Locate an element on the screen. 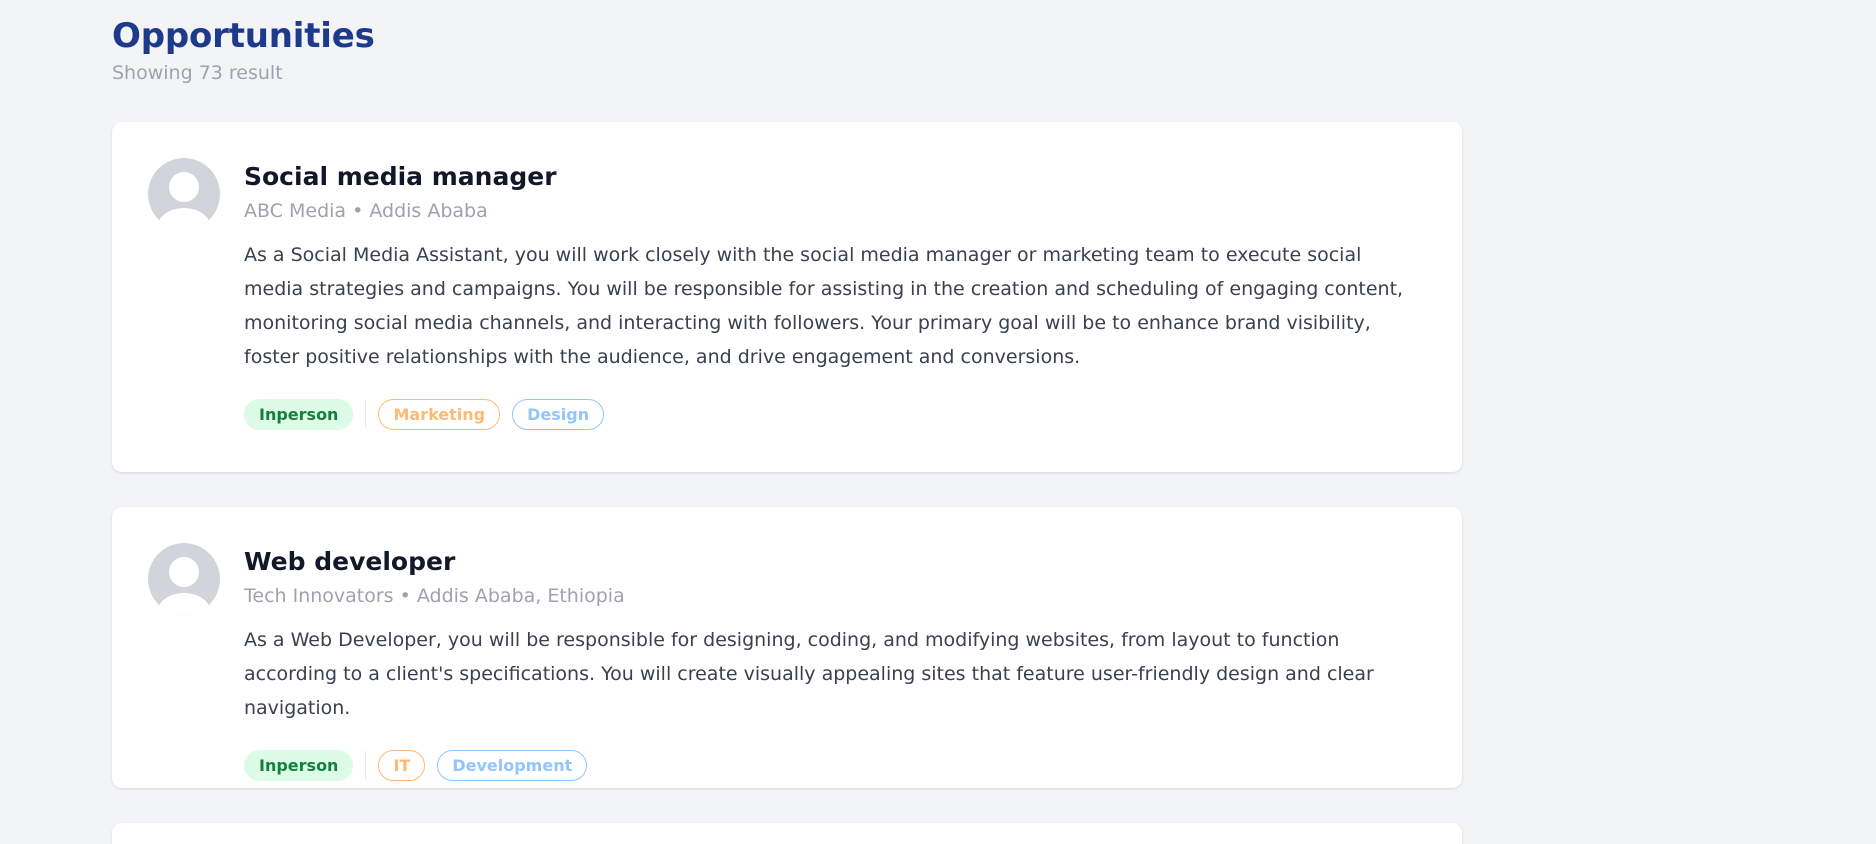 The width and height of the screenshot is (1876, 844). category-tag: Design is located at coordinates (558, 414).